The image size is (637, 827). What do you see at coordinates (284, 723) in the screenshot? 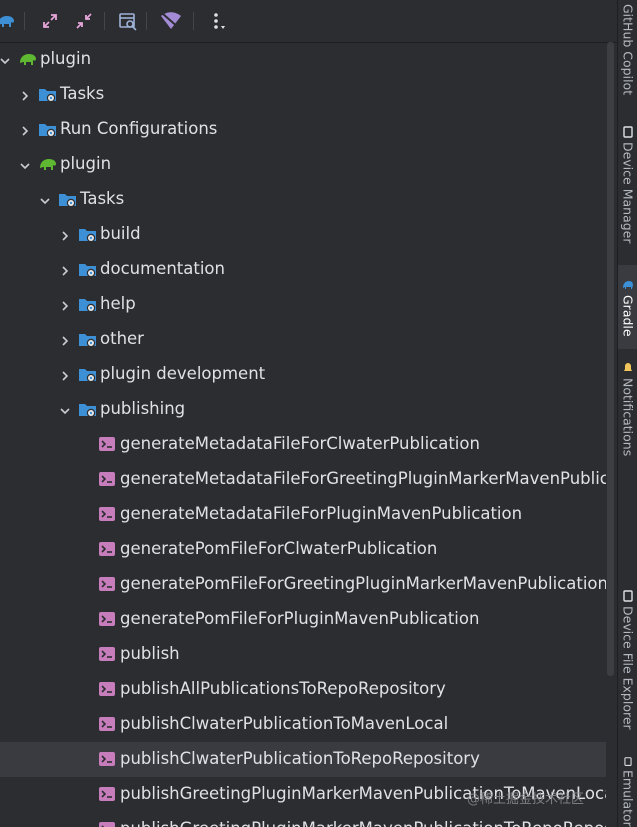
I see `tree-row-label: publishClwaterPublicationToMavenLocal` at bounding box center [284, 723].